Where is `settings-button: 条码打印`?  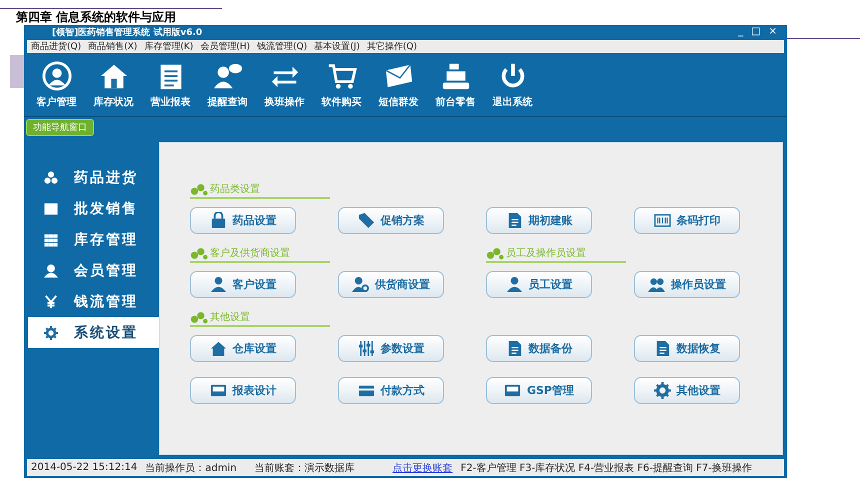 settings-button: 条码打印 is located at coordinates (687, 220).